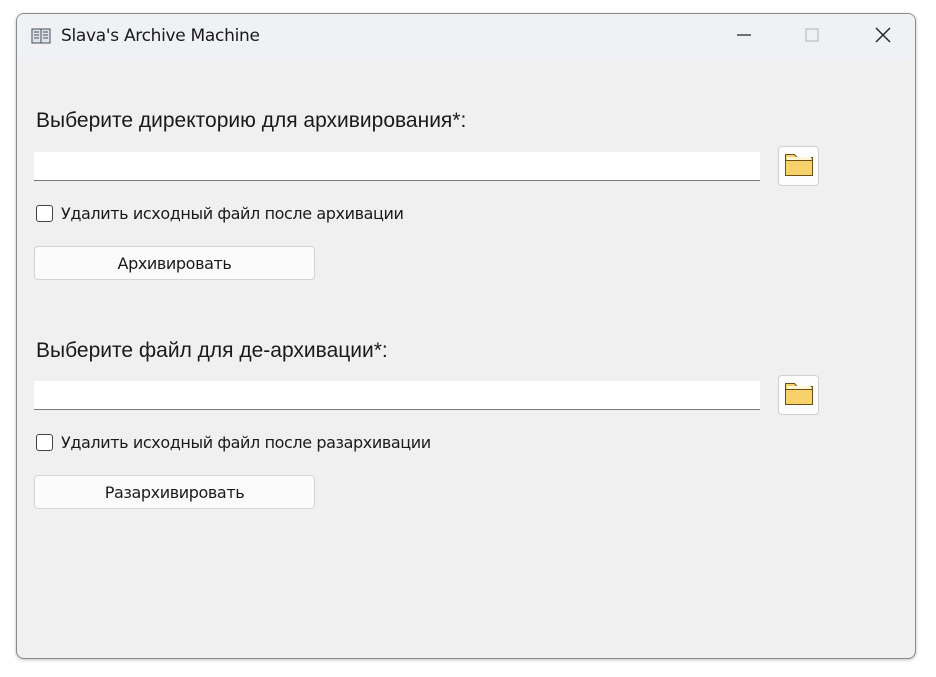 Image resolution: width=936 pixels, height=677 pixels. I want to click on window-title: Slava's Archive Machine, so click(160, 36).